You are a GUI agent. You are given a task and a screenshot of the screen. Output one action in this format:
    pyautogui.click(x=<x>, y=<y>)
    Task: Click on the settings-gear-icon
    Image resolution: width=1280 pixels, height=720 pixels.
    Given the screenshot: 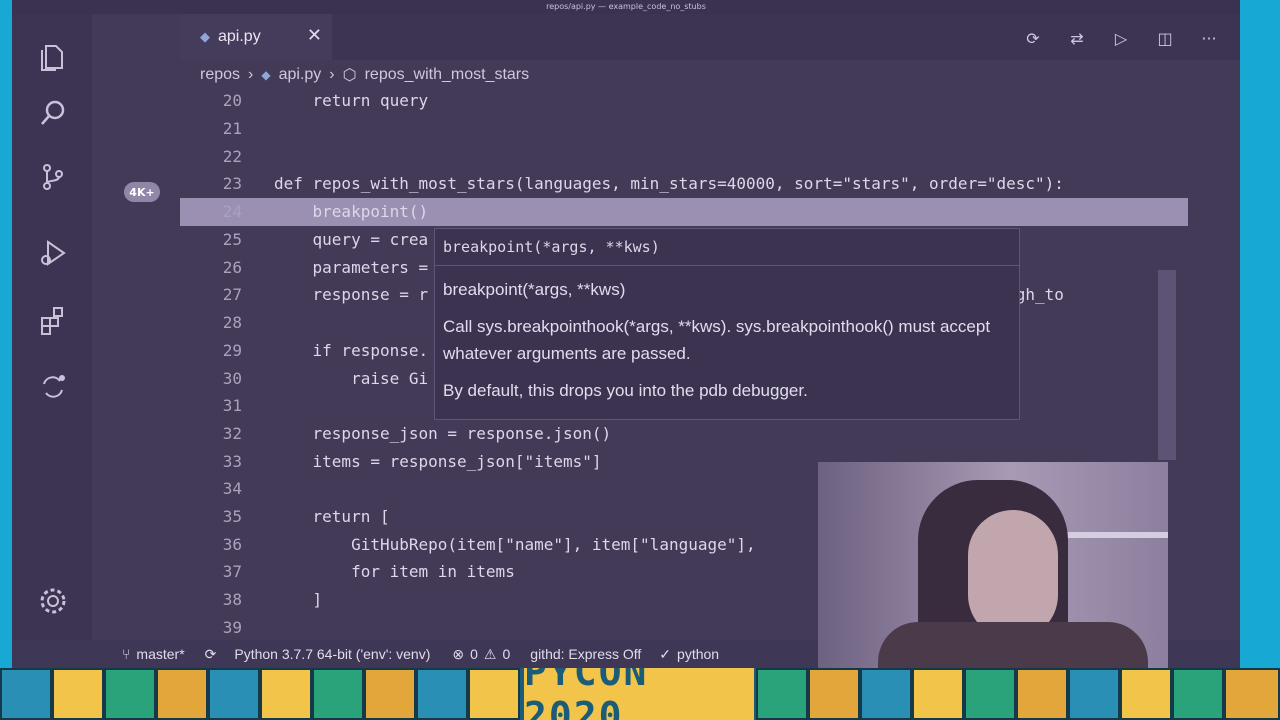 What is the action you would take?
    pyautogui.click(x=53, y=601)
    